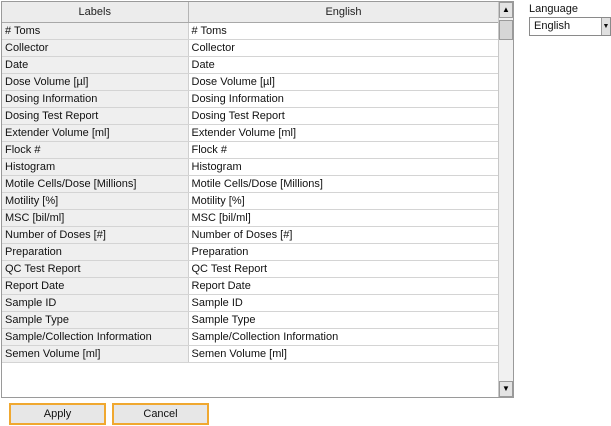 The width and height of the screenshot is (611, 426). What do you see at coordinates (344, 269) in the screenshot?
I see `translation-cell: QC Test Report` at bounding box center [344, 269].